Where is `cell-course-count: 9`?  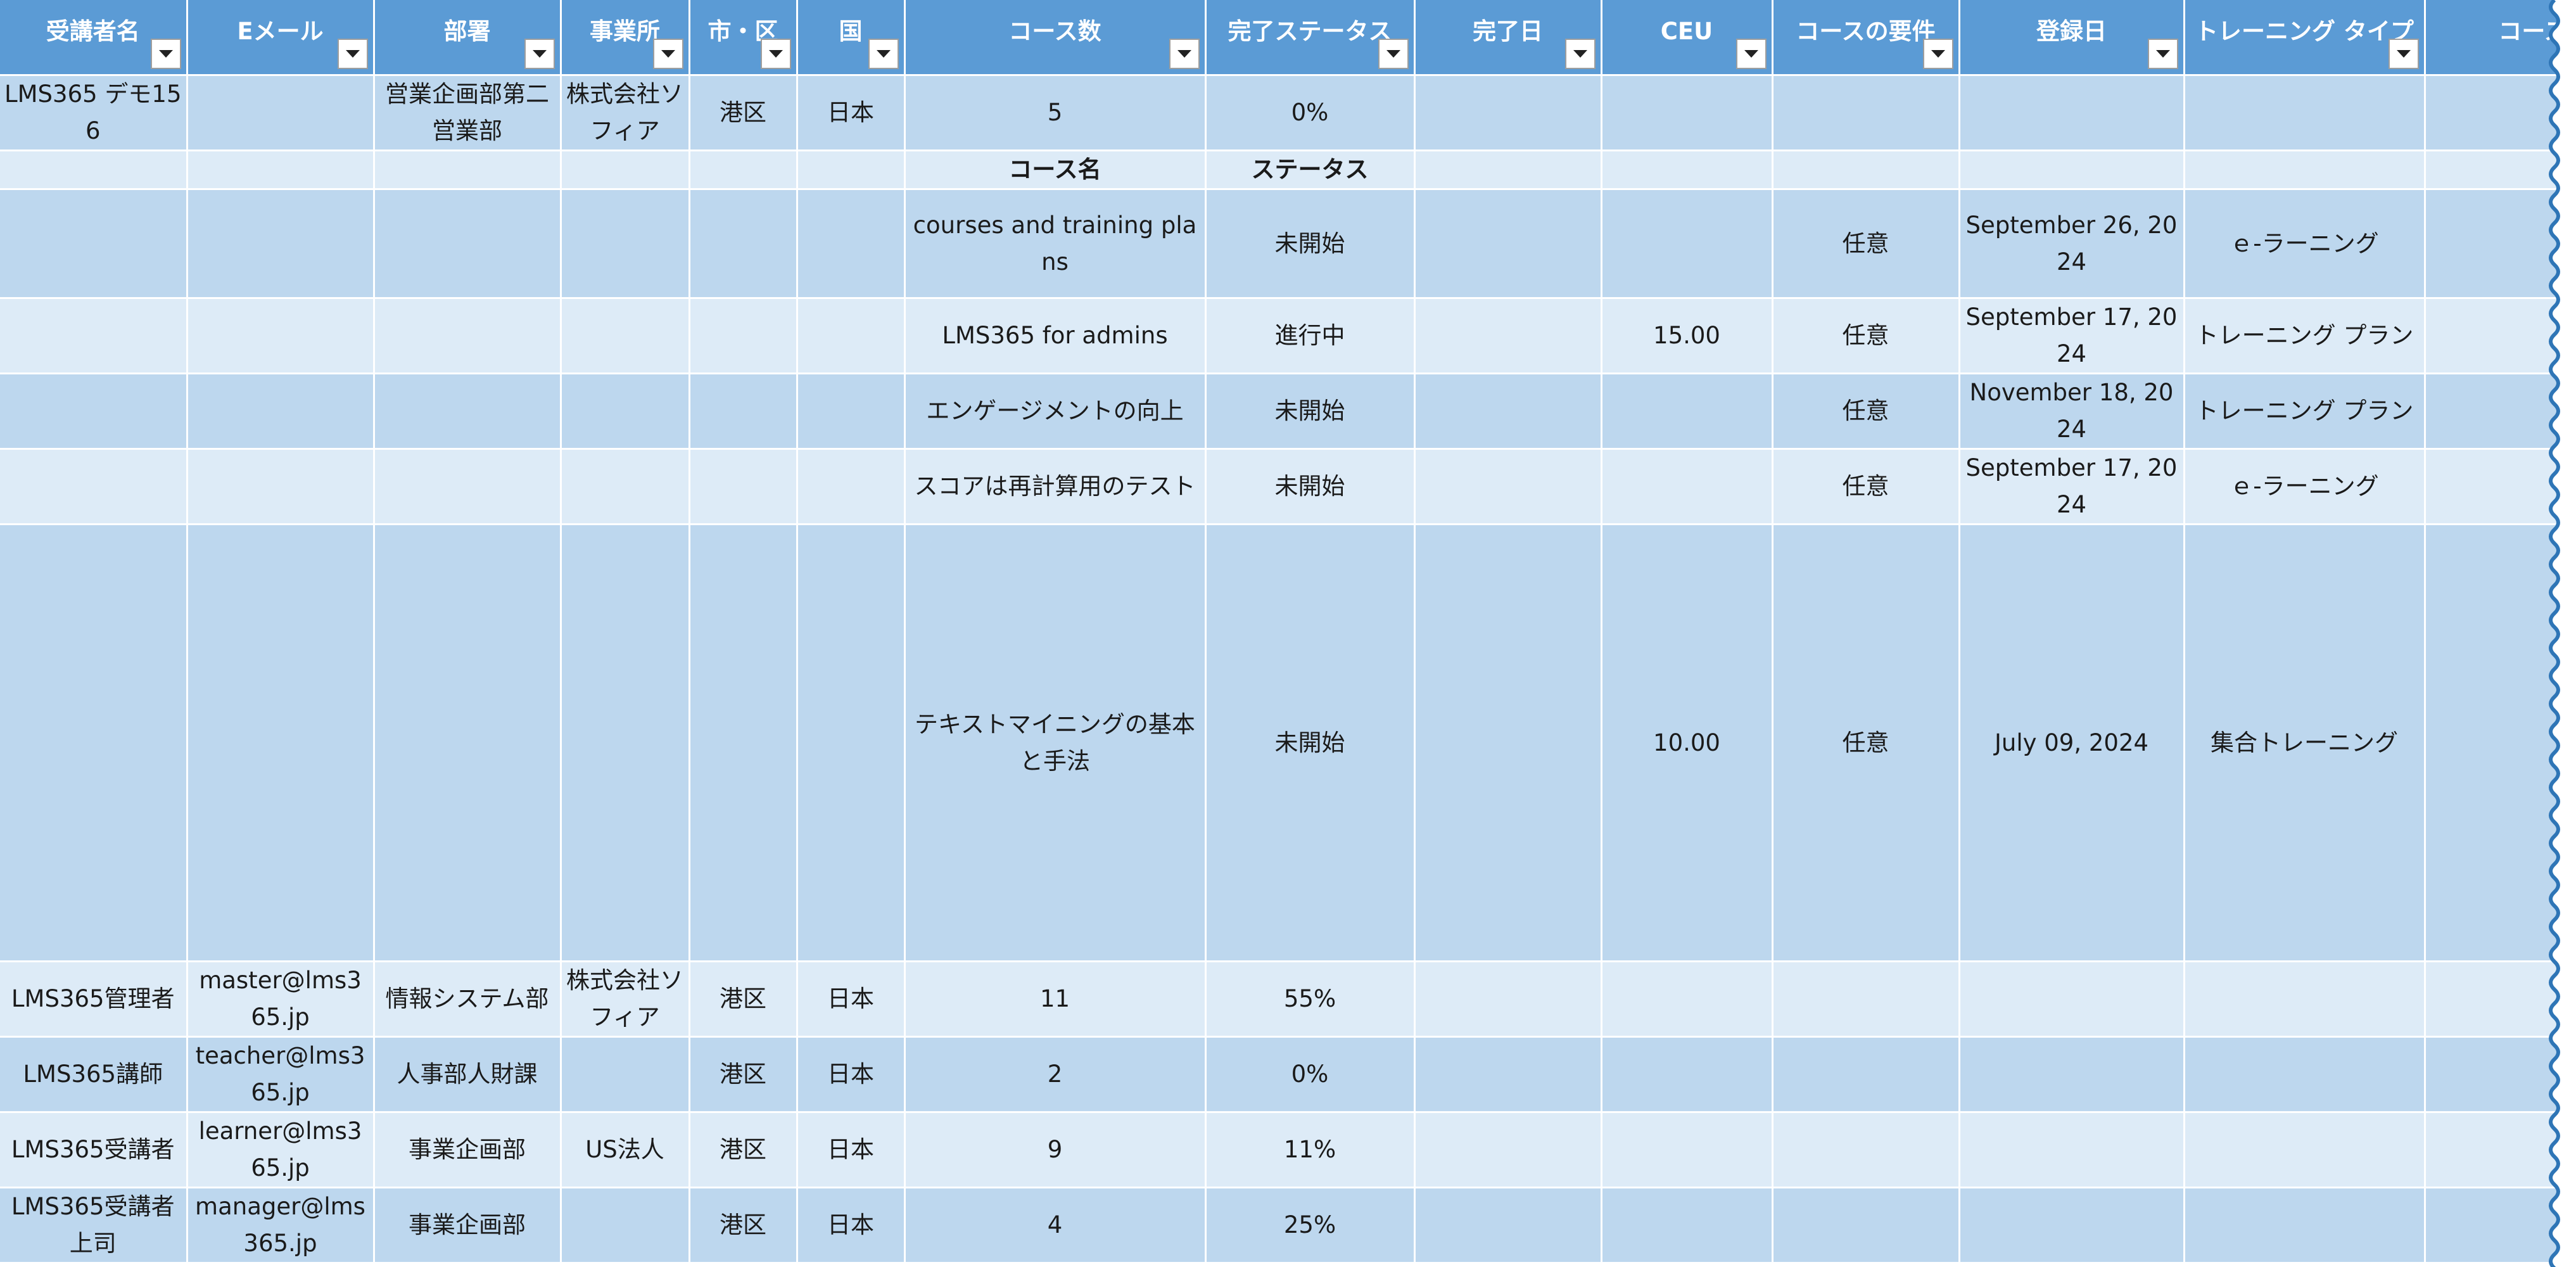 cell-course-count: 9 is located at coordinates (1055, 1150).